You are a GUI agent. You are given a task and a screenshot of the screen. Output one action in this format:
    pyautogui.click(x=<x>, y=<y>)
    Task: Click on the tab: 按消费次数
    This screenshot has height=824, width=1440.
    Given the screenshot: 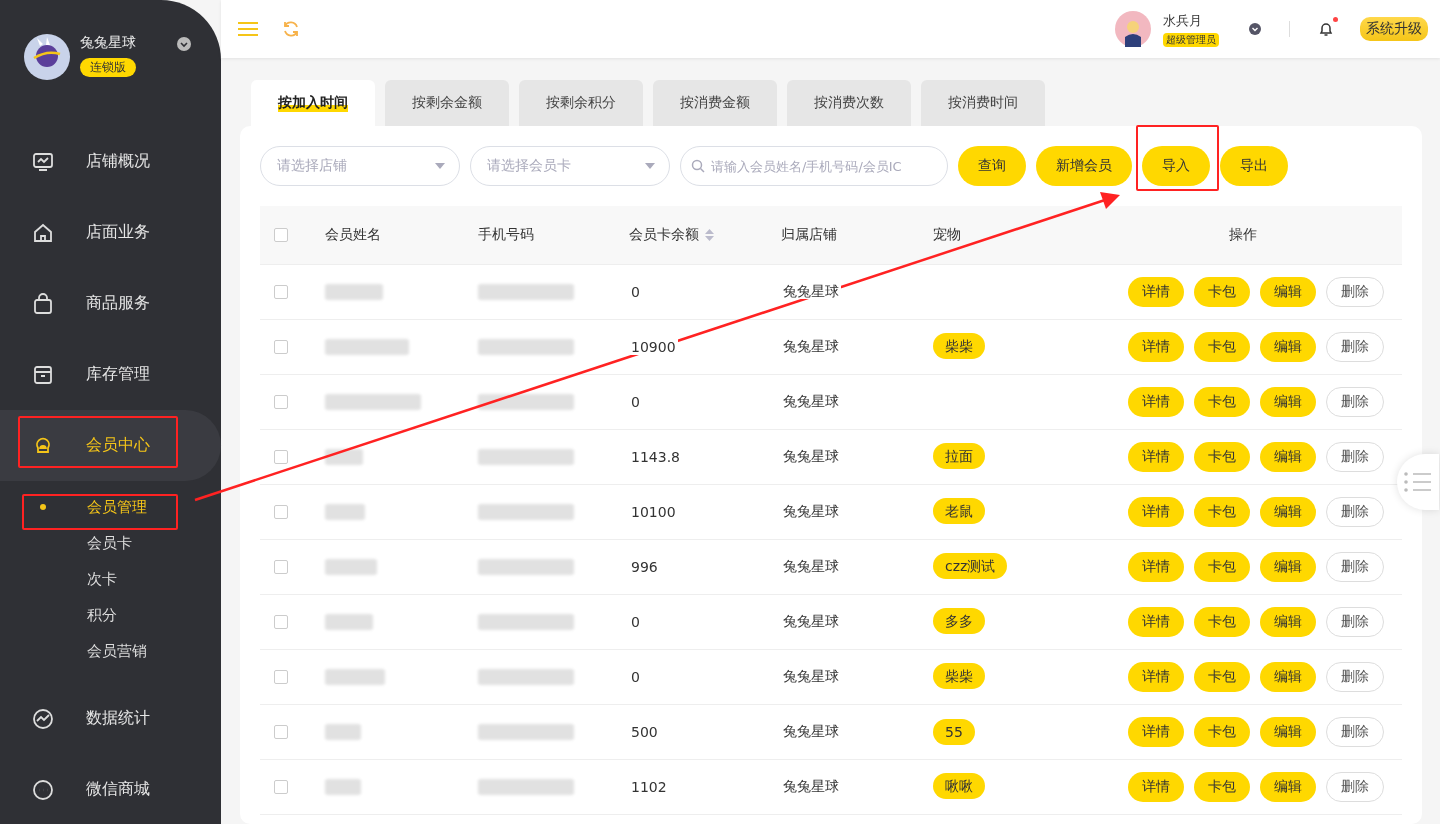 What is the action you would take?
    pyautogui.click(x=849, y=103)
    